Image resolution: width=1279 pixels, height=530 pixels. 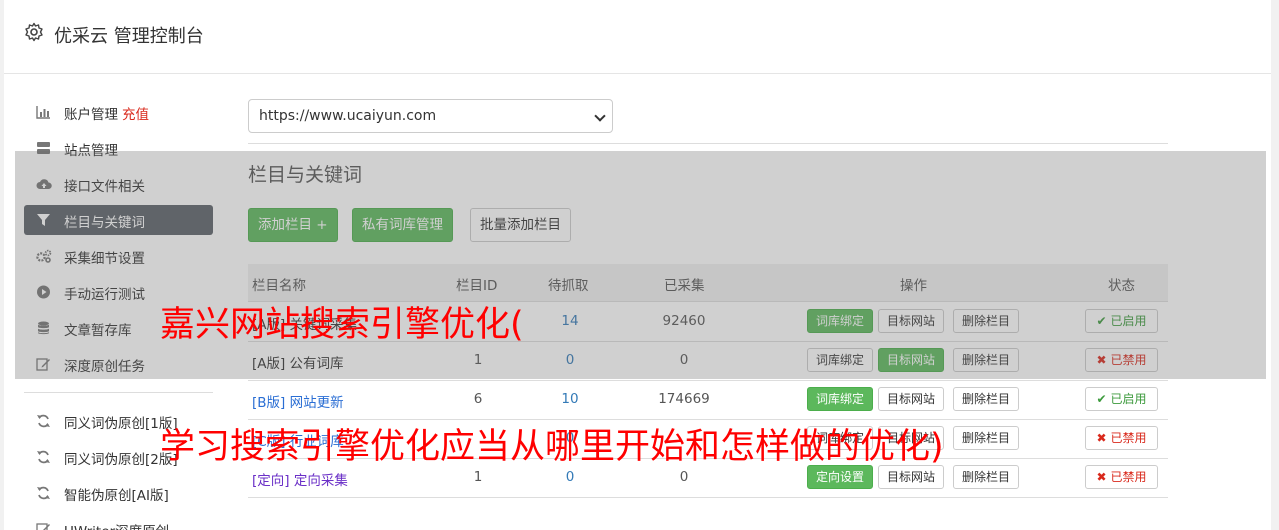 What do you see at coordinates (1101, 399) in the screenshot?
I see `check-icon: ✔` at bounding box center [1101, 399].